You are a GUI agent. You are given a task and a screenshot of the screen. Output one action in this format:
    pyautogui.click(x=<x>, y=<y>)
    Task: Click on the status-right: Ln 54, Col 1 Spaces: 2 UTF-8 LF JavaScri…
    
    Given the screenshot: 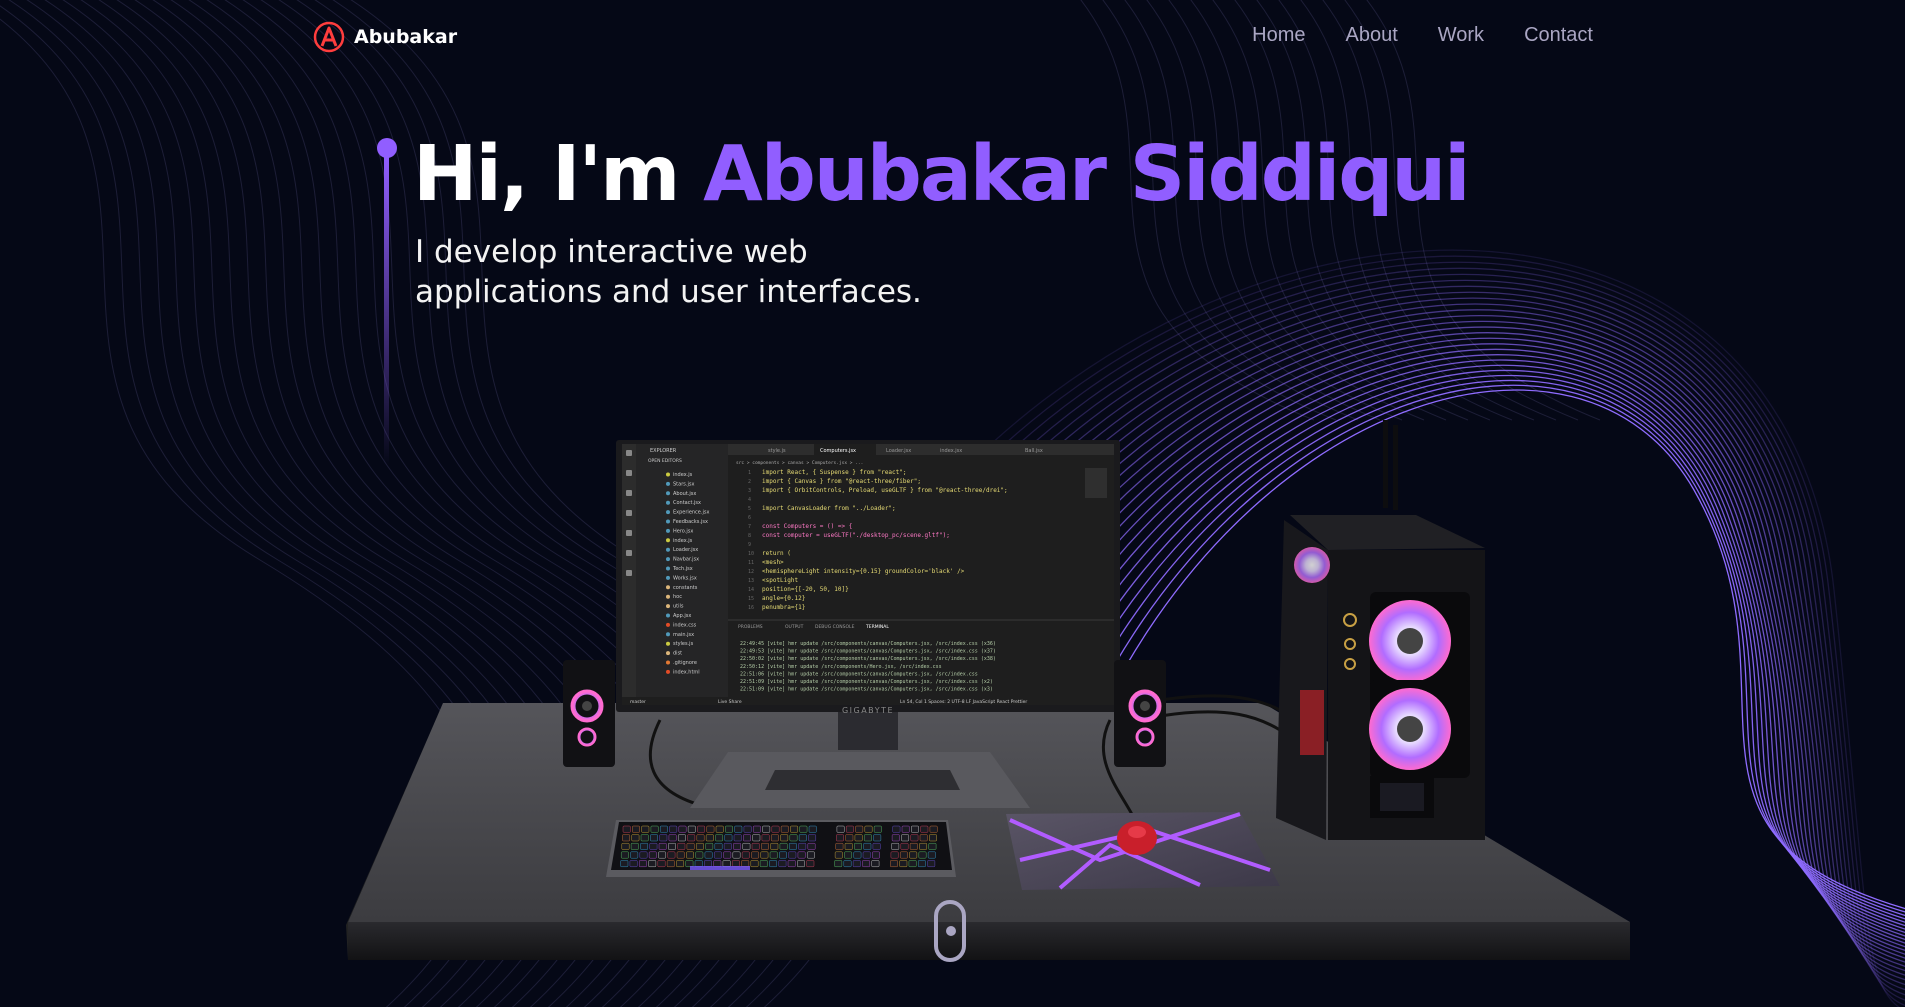 What is the action you would take?
    pyautogui.click(x=963, y=702)
    